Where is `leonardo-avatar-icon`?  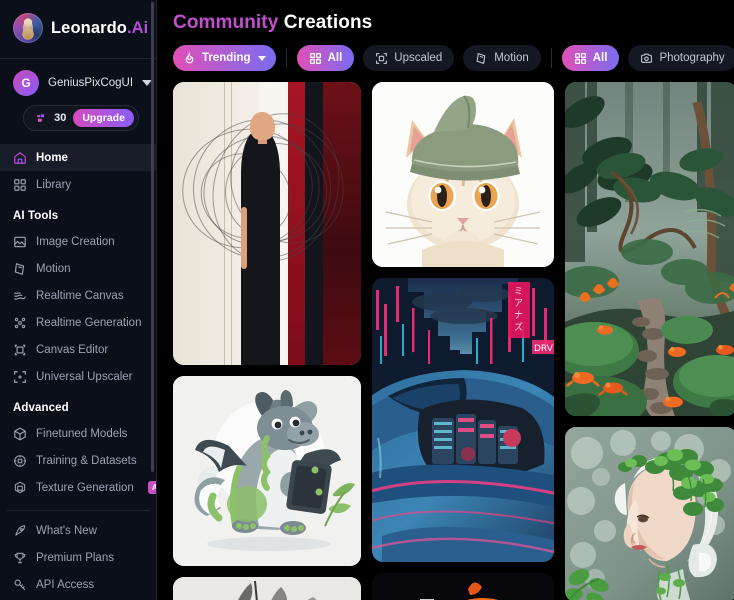
leonardo-avatar-icon is located at coordinates (28, 28).